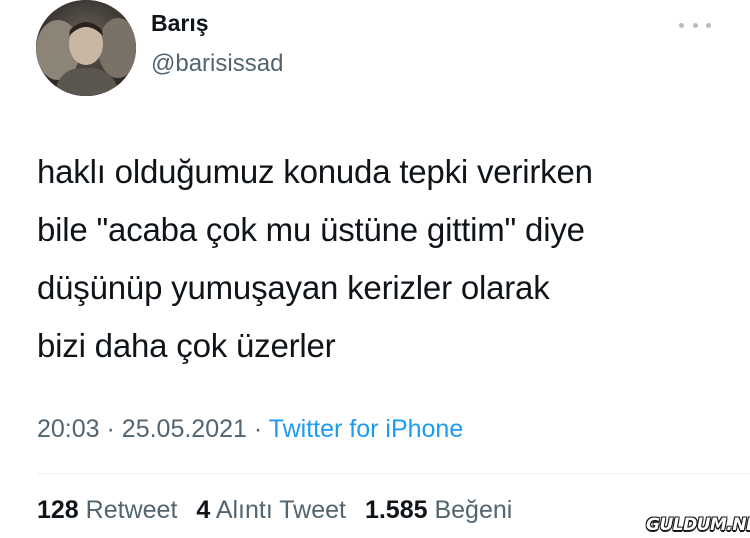 This screenshot has width=750, height=538. Describe the element at coordinates (315, 171) in the screenshot. I see `tweet-text-line: haklı olduğumuz konuda tepki verirken` at that location.